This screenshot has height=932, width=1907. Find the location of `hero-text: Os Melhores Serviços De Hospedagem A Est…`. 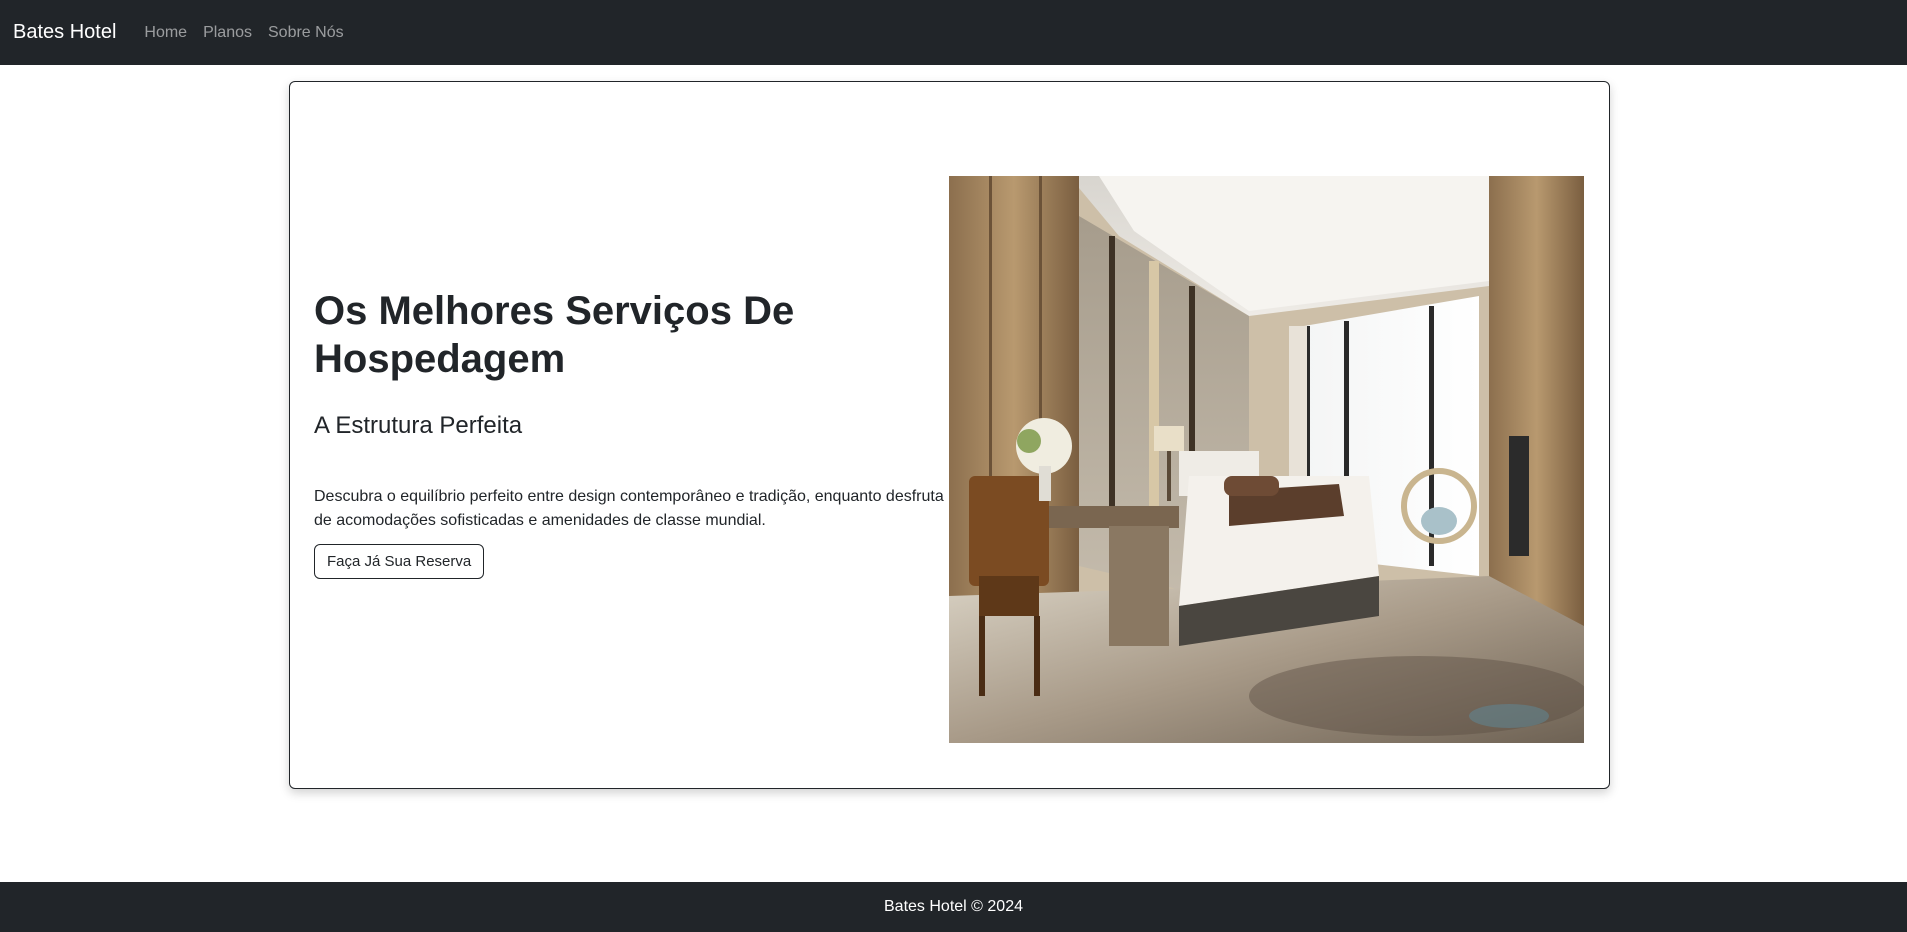

hero-text: Os Melhores Serviços De Hospedagem A Est… is located at coordinates (634, 433).